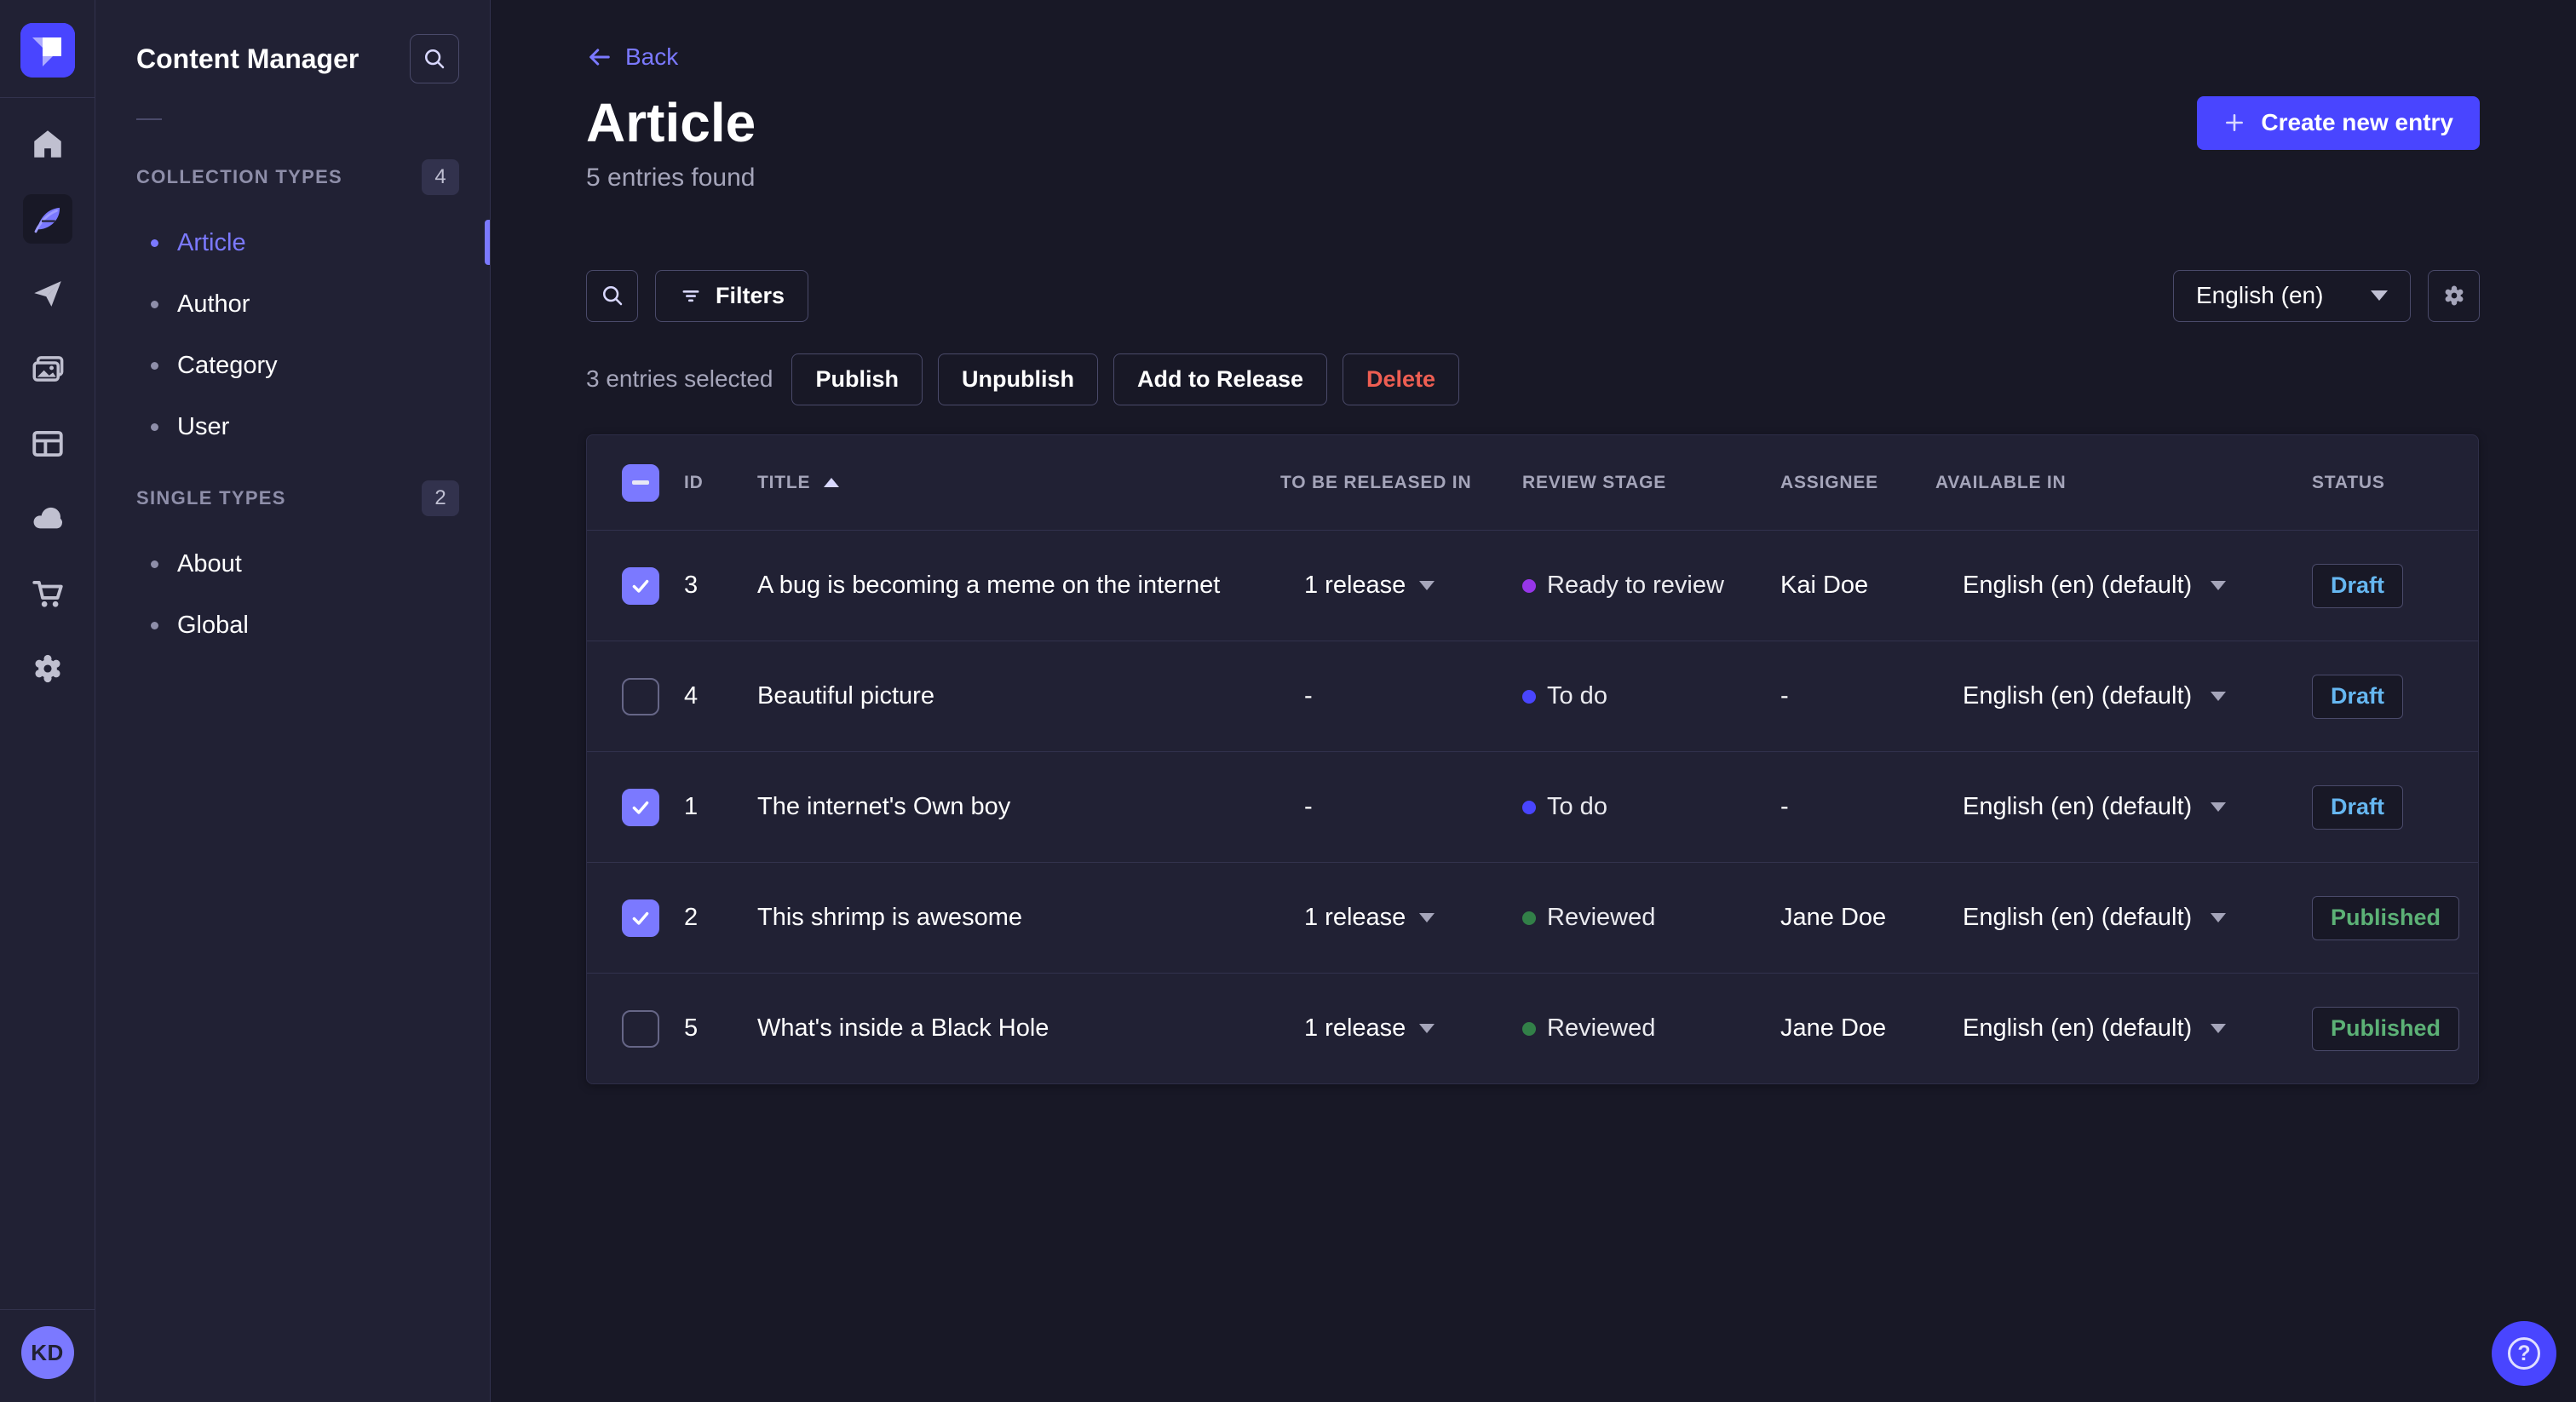 Image resolution: width=2576 pixels, height=1402 pixels. I want to click on column-header-to-be-released-in: TO BE RELEASED IN, so click(1376, 482).